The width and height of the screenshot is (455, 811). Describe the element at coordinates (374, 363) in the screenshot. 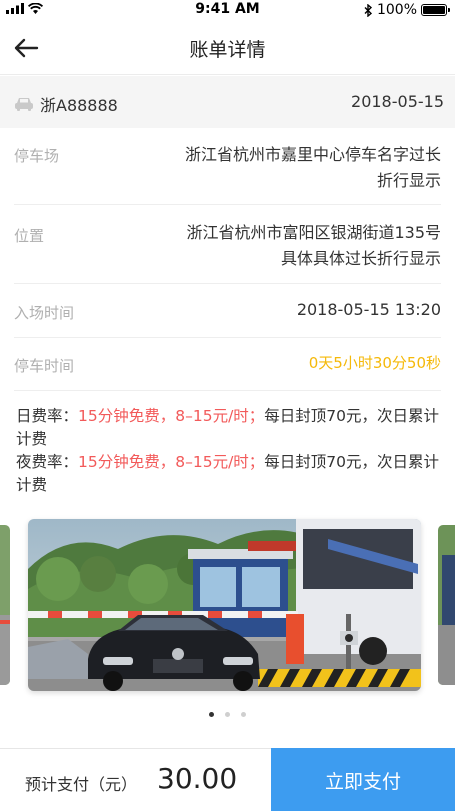

I see `duration-value: 0天5小时30分50秒` at that location.